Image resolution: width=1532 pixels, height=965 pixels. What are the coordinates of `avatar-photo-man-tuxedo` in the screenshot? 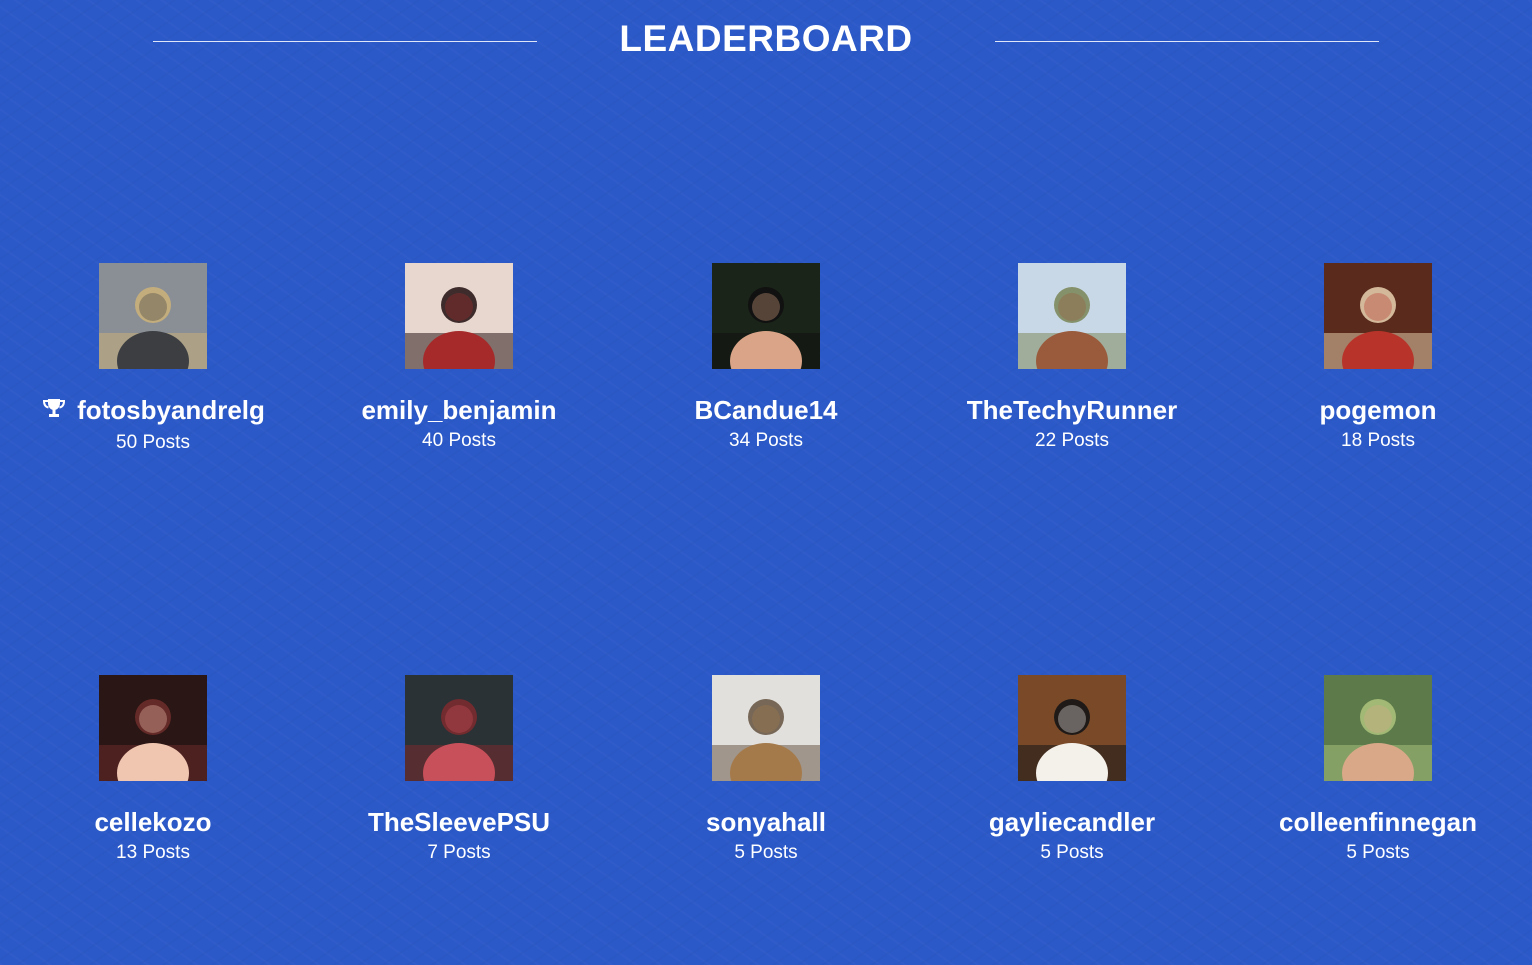 It's located at (766, 316).